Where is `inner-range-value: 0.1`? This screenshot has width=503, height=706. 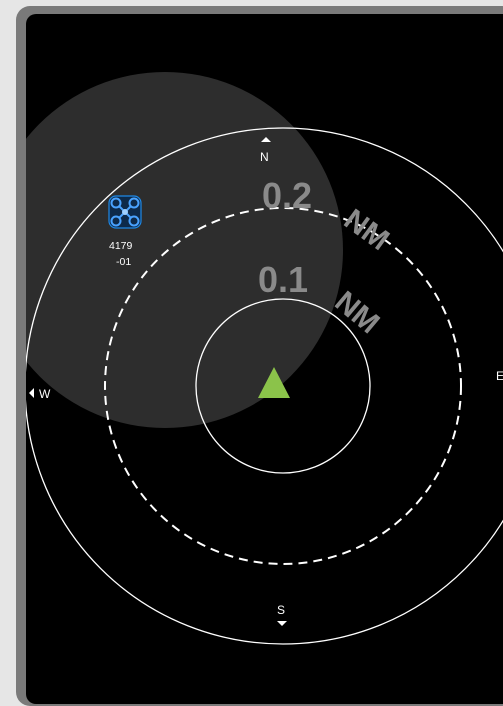 inner-range-value: 0.1 is located at coordinates (283, 279).